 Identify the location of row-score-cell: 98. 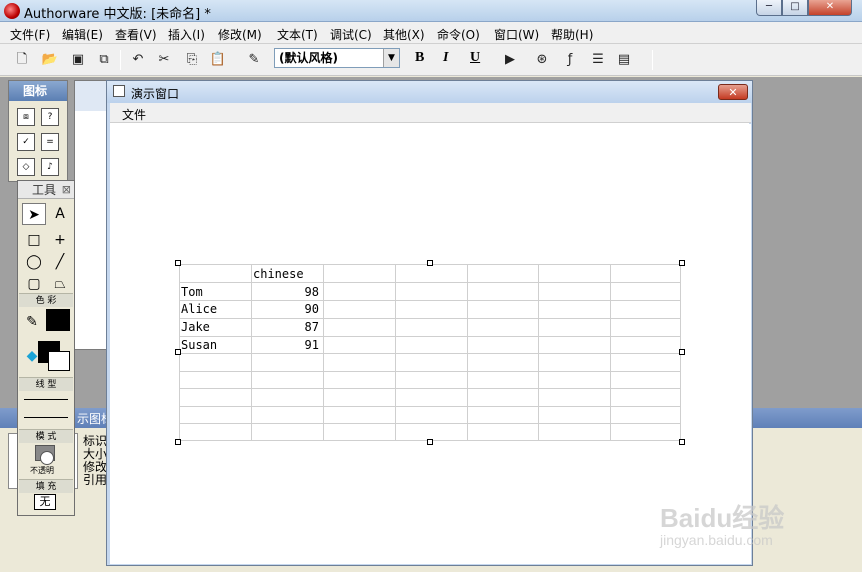
(311, 292).